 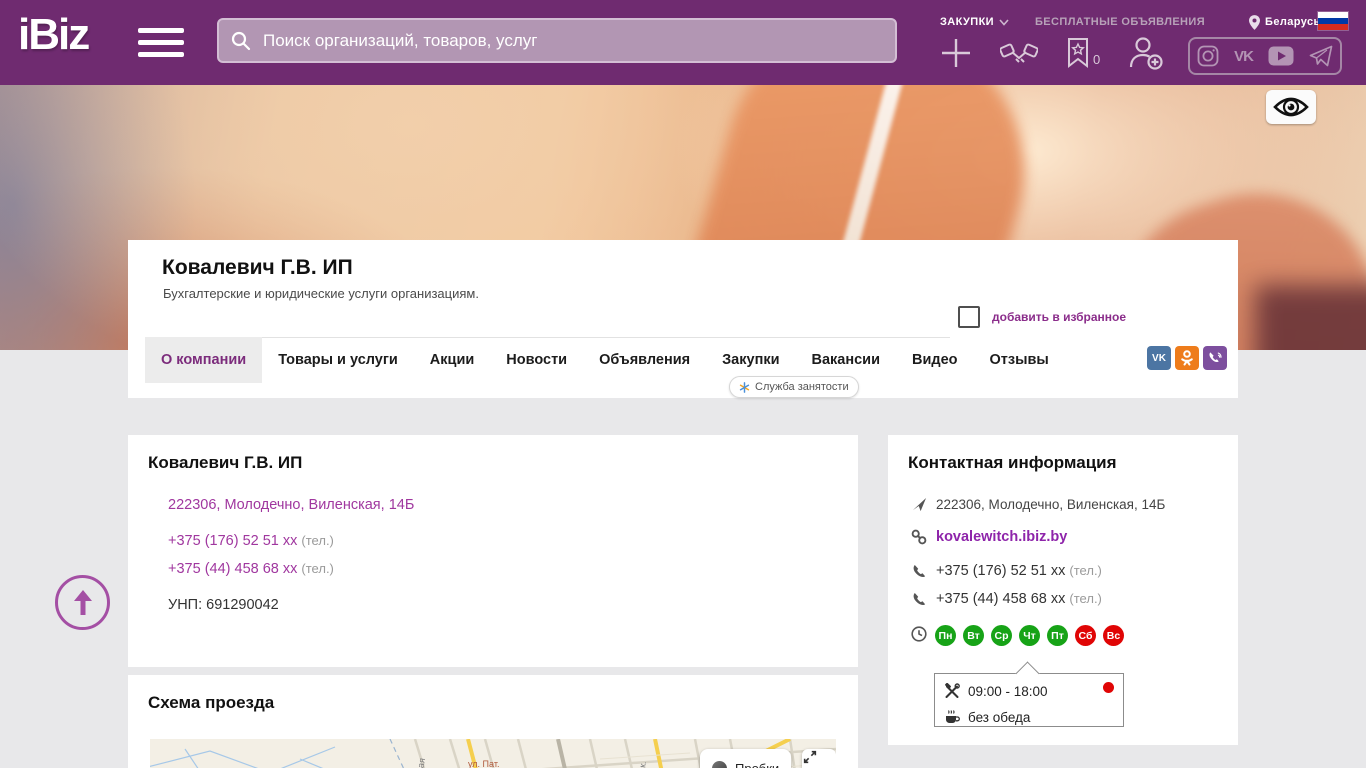 What do you see at coordinates (1255, 22) in the screenshot?
I see `location-pin-icon` at bounding box center [1255, 22].